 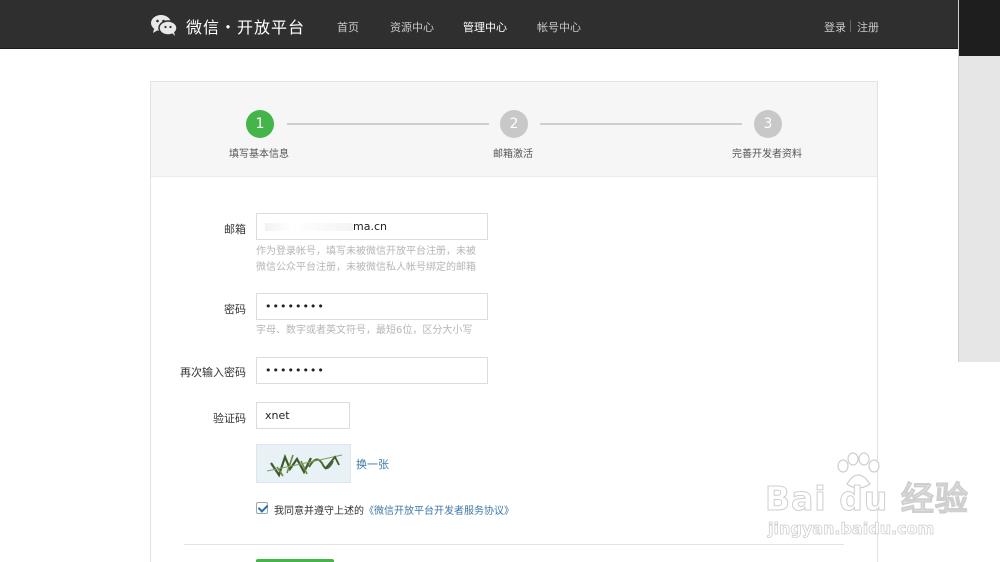 What do you see at coordinates (366, 267) in the screenshot?
I see `email-hint-line2: 微信公众平台注册，未被微信私人帐号绑定的邮箱` at bounding box center [366, 267].